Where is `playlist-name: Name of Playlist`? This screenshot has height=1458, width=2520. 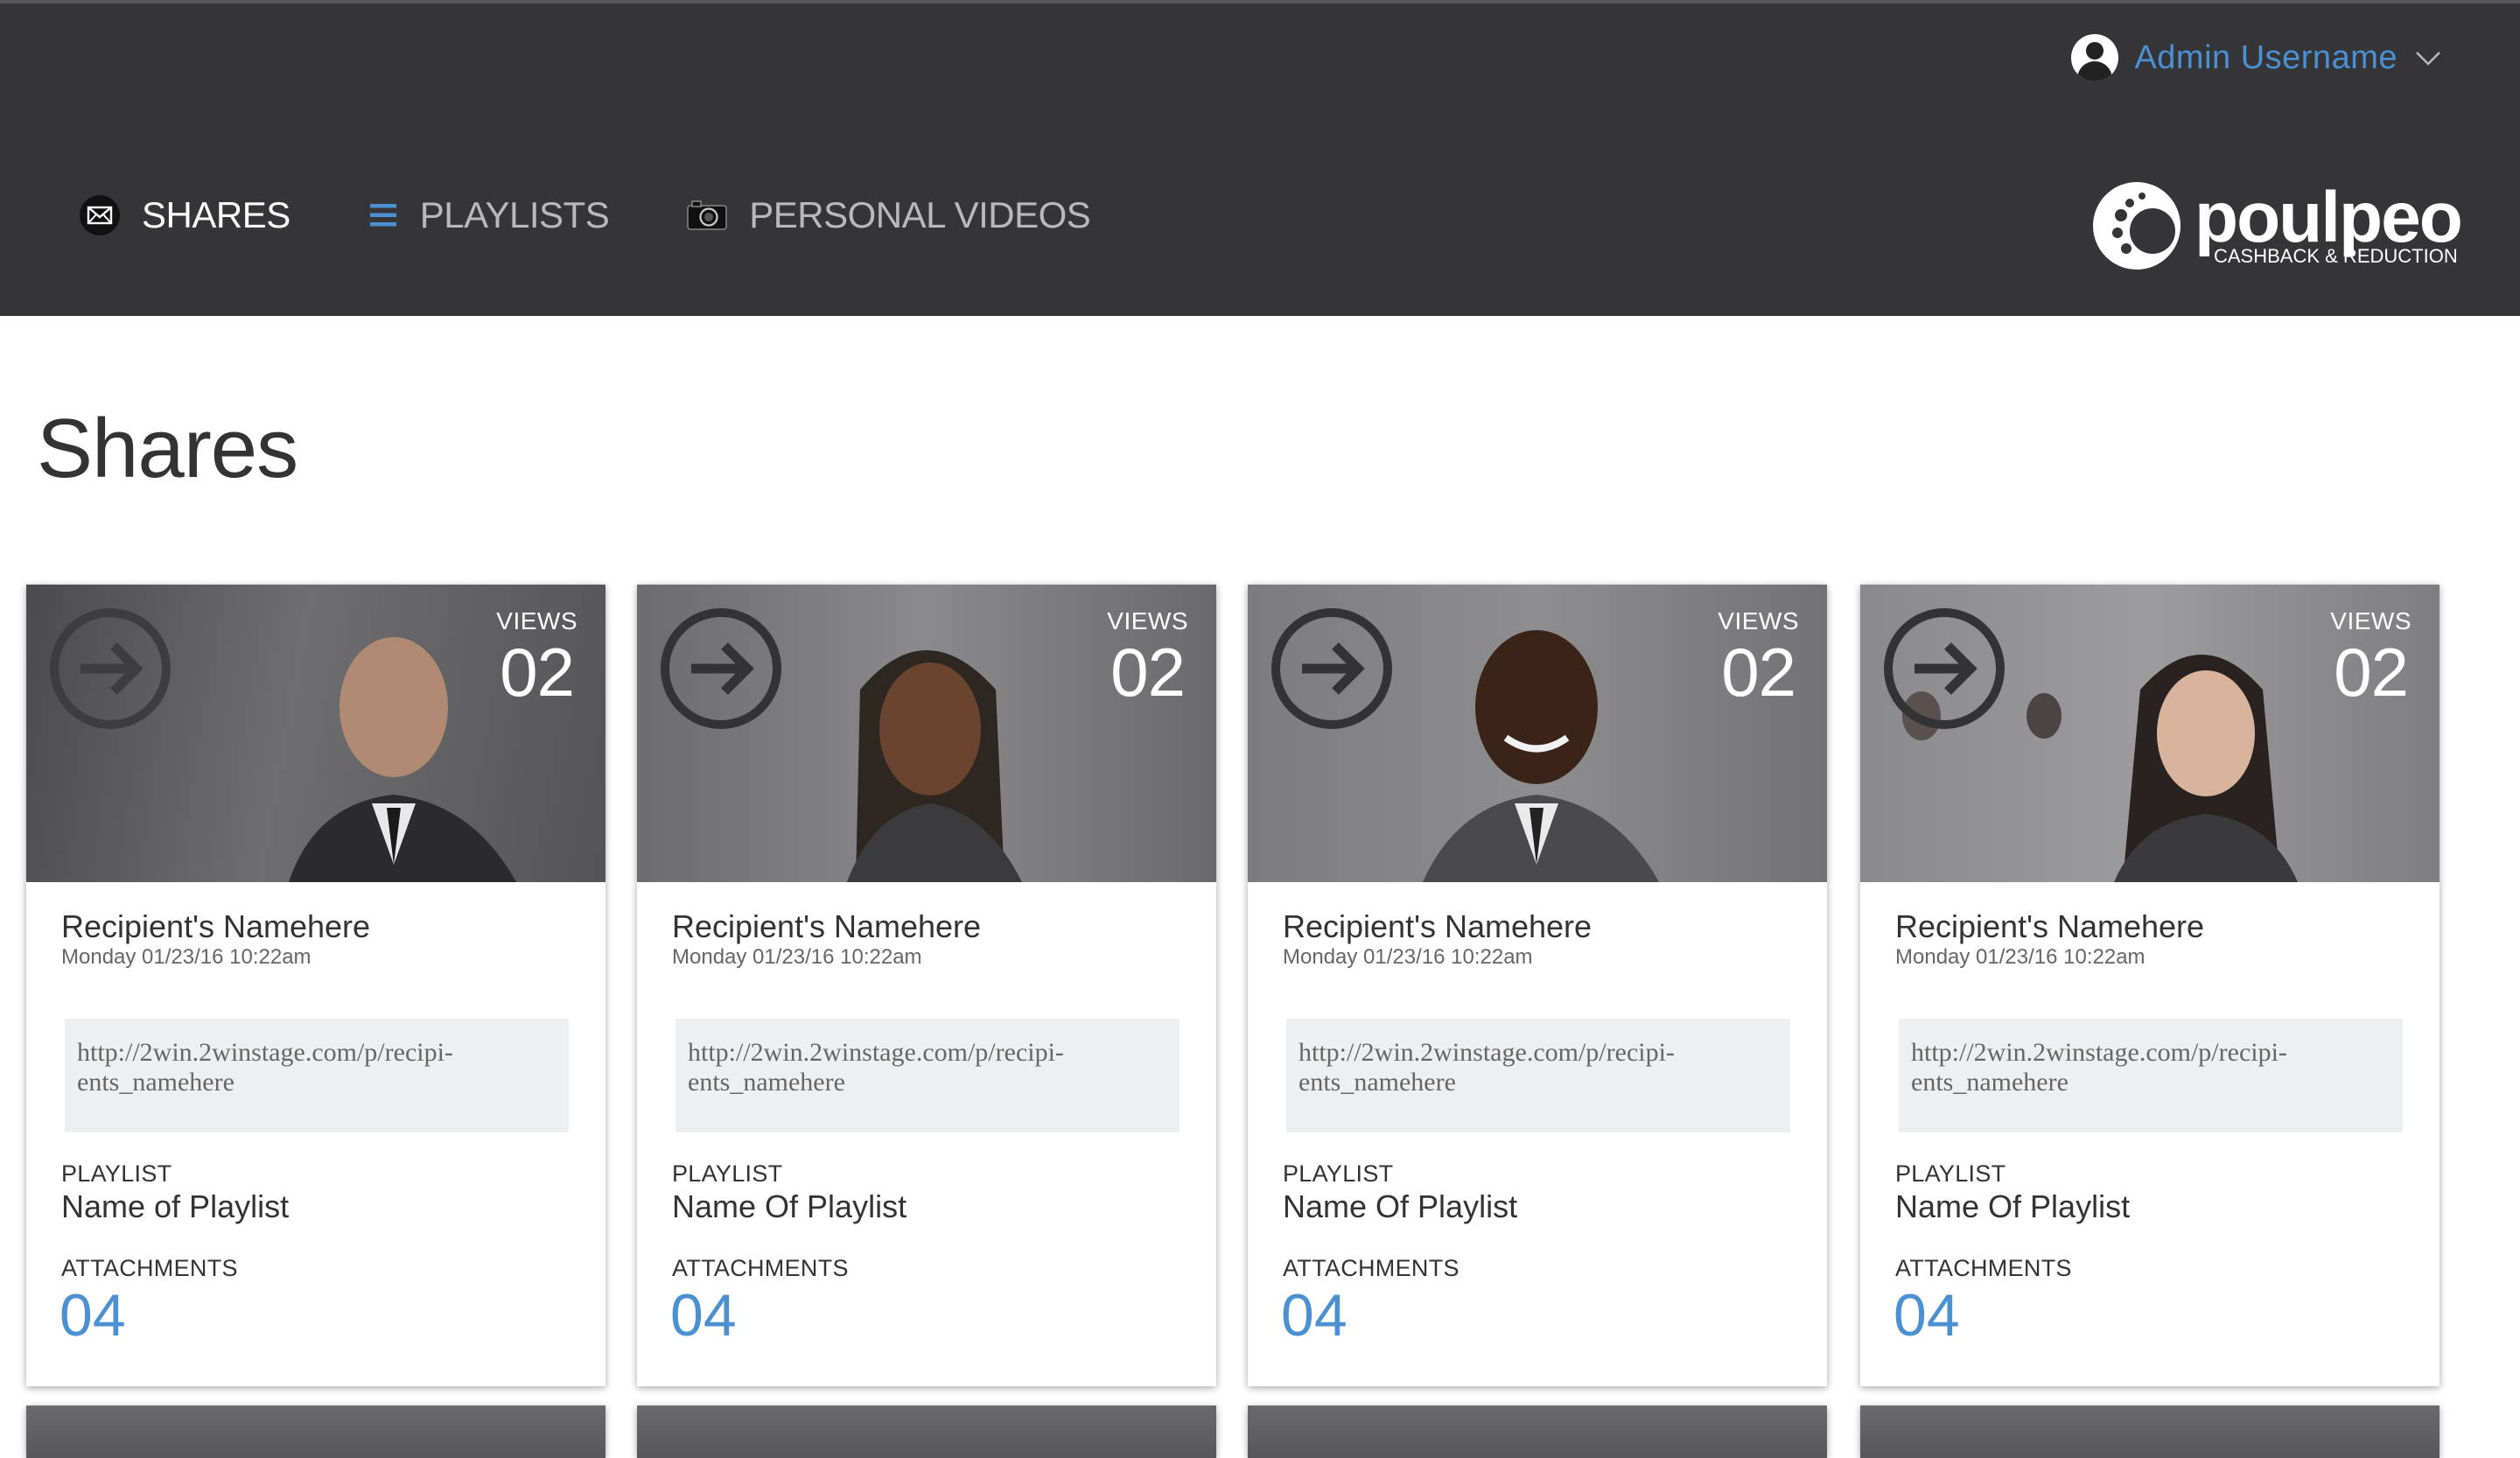 playlist-name: Name of Playlist is located at coordinates (175, 1206).